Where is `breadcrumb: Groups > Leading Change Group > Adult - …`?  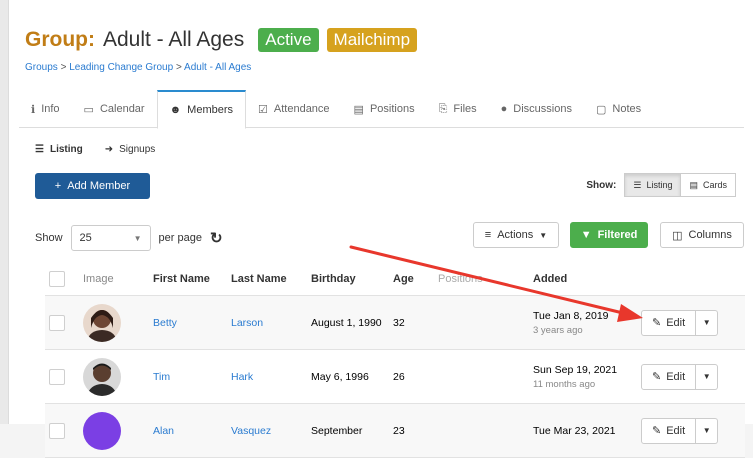
breadcrumb: Groups > Leading Change Group > Adult - … is located at coordinates (138, 67).